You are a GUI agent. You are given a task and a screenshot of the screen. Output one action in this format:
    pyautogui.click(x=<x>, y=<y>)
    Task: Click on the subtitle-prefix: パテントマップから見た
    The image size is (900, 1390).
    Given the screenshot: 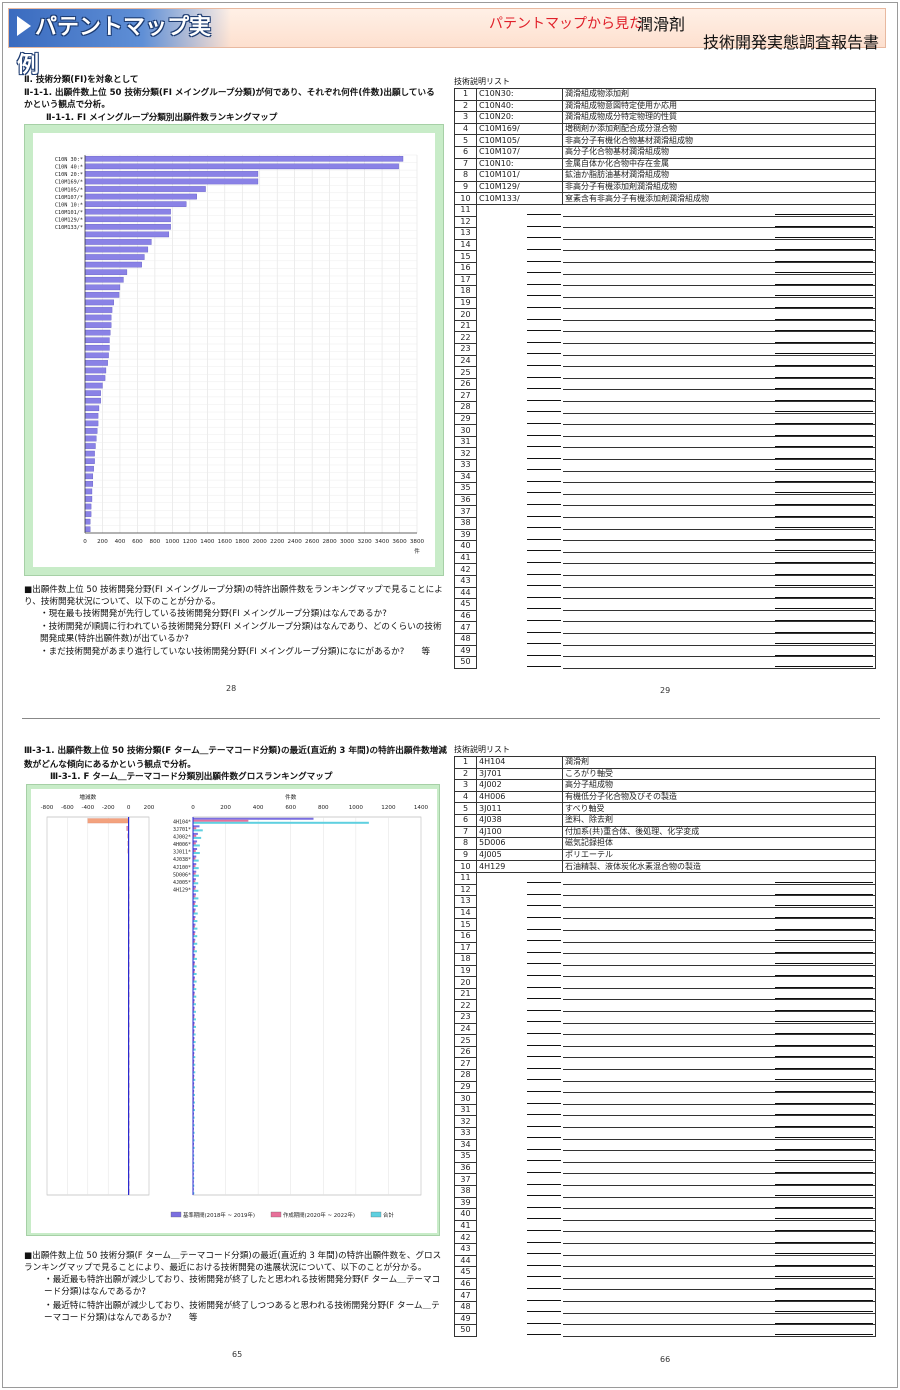 What is the action you would take?
    pyautogui.click(x=566, y=24)
    